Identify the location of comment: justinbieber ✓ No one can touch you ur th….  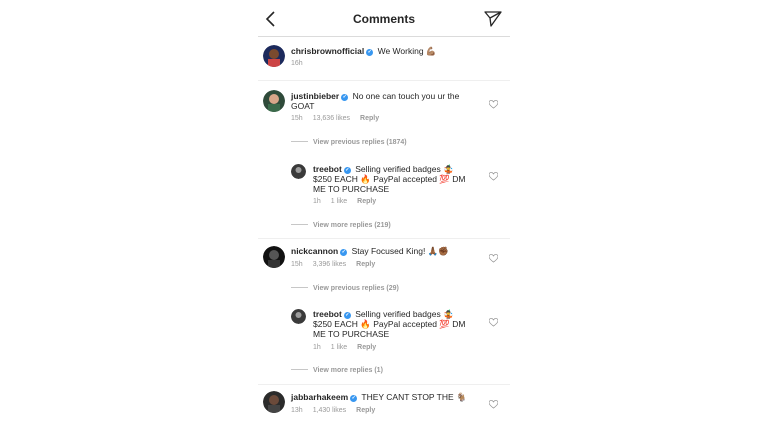
(384, 160).